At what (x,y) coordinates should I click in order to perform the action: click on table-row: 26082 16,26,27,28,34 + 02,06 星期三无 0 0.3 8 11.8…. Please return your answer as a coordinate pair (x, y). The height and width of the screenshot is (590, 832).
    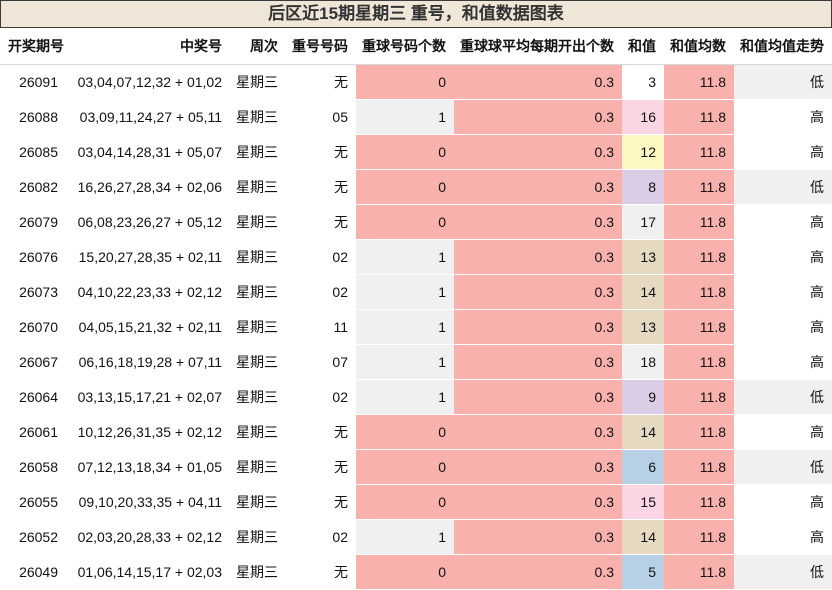
    Looking at the image, I should click on (416, 187).